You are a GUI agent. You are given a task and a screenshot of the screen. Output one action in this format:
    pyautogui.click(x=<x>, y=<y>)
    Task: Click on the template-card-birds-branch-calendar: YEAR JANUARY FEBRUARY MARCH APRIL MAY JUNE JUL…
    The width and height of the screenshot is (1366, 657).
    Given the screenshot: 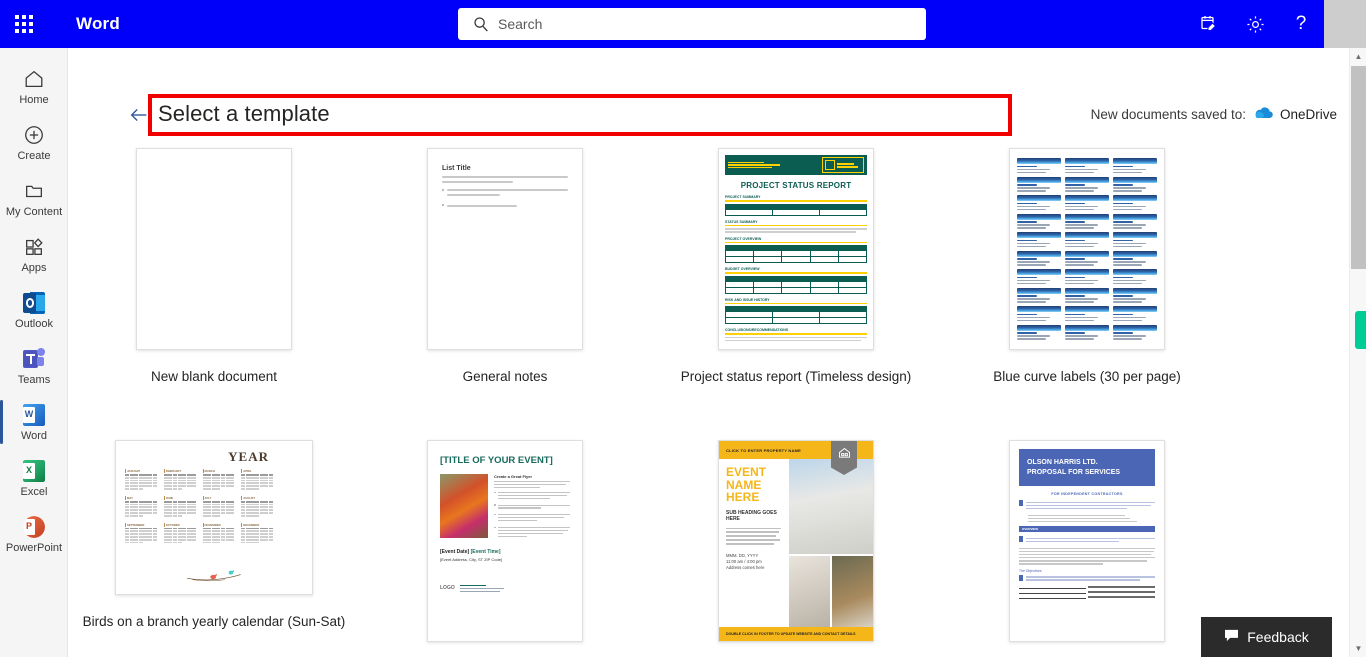 What is the action you would take?
    pyautogui.click(x=214, y=535)
    